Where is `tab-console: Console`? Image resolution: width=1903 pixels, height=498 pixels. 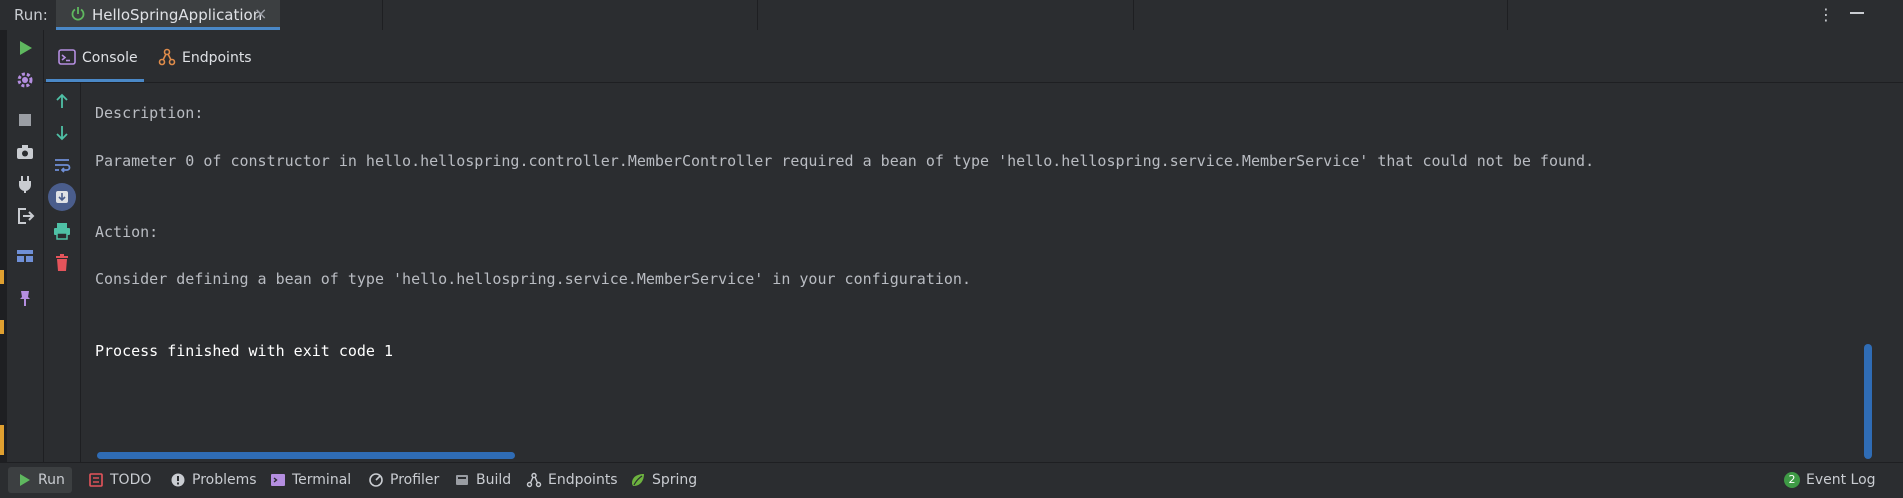 tab-console: Console is located at coordinates (100, 61).